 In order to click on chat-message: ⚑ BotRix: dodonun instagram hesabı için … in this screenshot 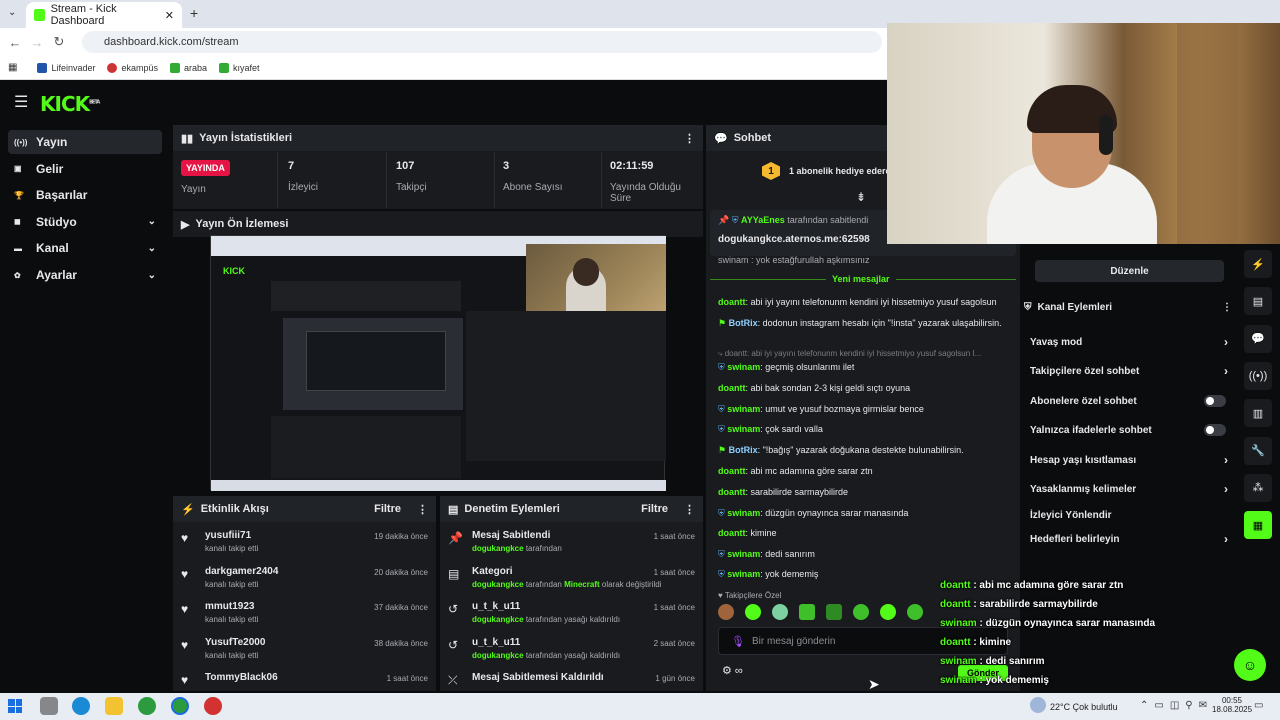, I will do `click(863, 323)`.